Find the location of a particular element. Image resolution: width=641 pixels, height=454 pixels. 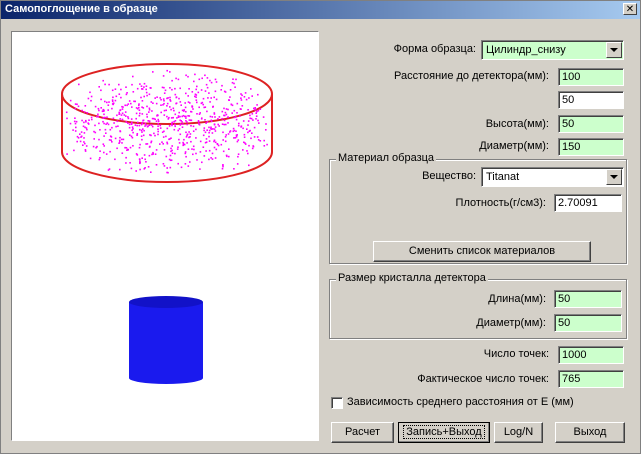

distance-field: 100 is located at coordinates (591, 77).